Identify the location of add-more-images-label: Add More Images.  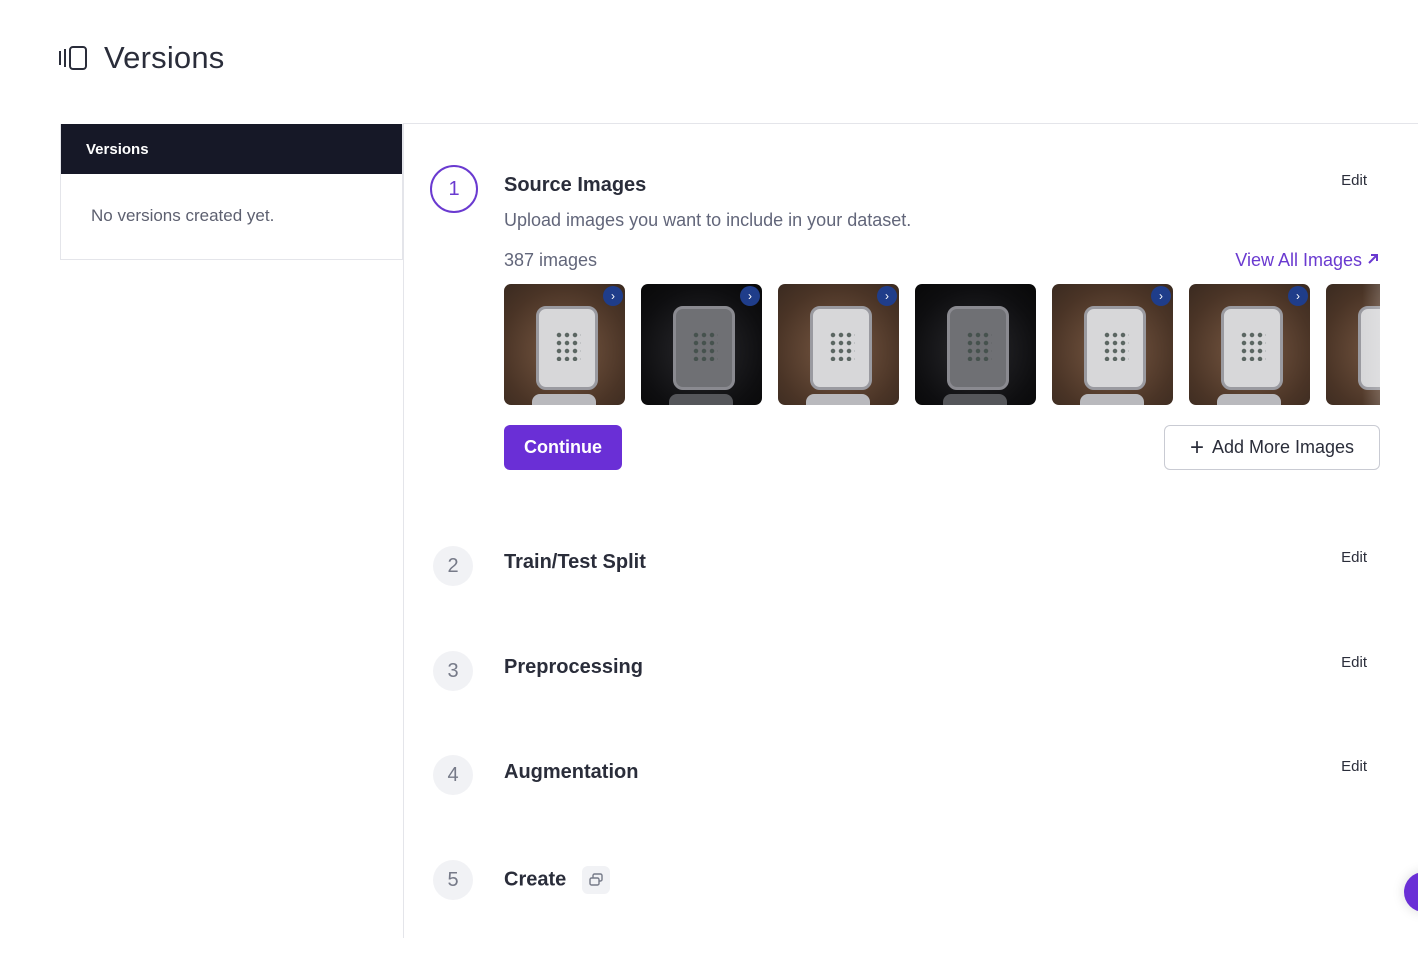
(1283, 447).